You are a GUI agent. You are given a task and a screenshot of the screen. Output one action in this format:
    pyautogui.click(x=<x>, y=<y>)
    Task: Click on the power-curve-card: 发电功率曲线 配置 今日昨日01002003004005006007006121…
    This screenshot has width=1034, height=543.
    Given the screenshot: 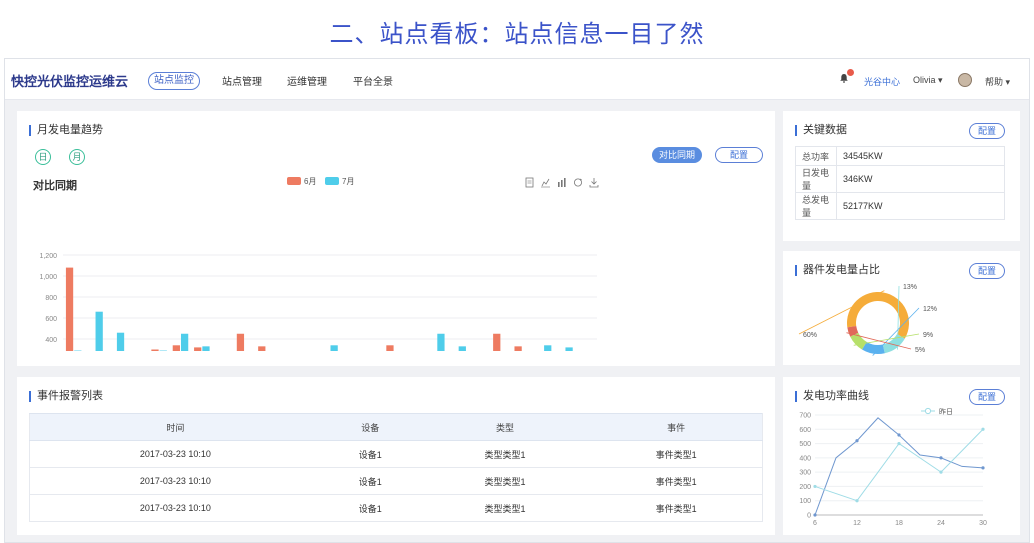 What is the action you would take?
    pyautogui.click(x=901, y=456)
    